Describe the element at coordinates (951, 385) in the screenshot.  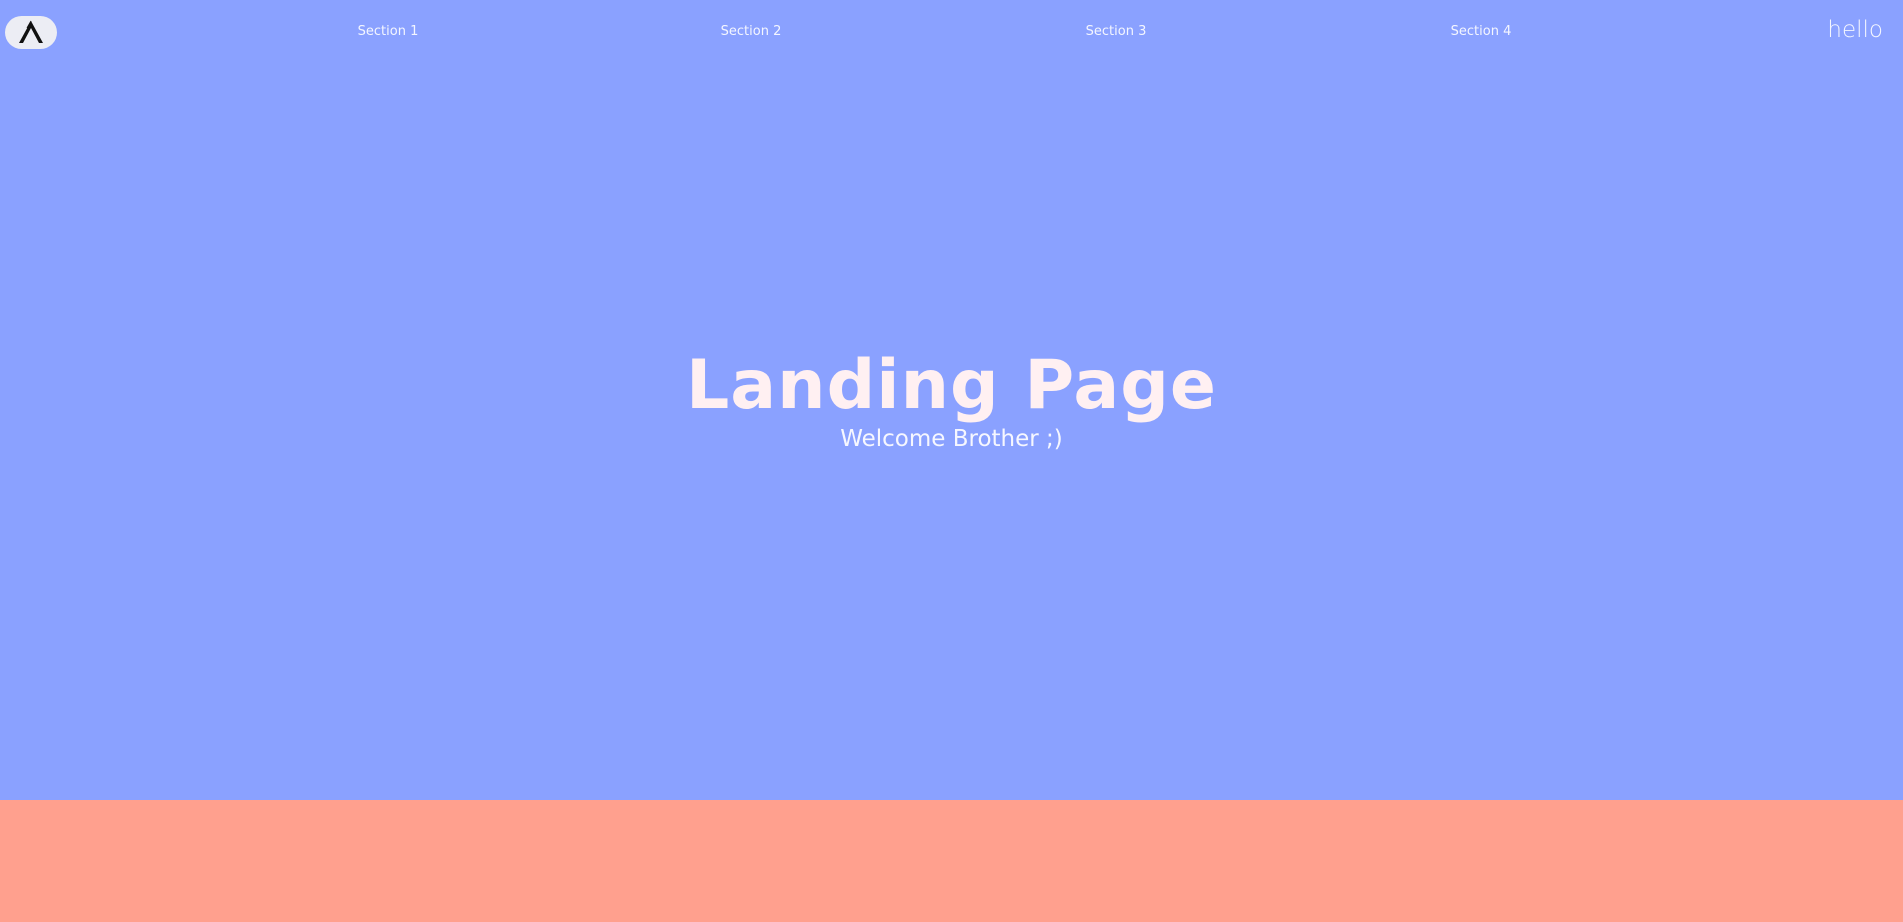
I see `page-title: Landing Page` at that location.